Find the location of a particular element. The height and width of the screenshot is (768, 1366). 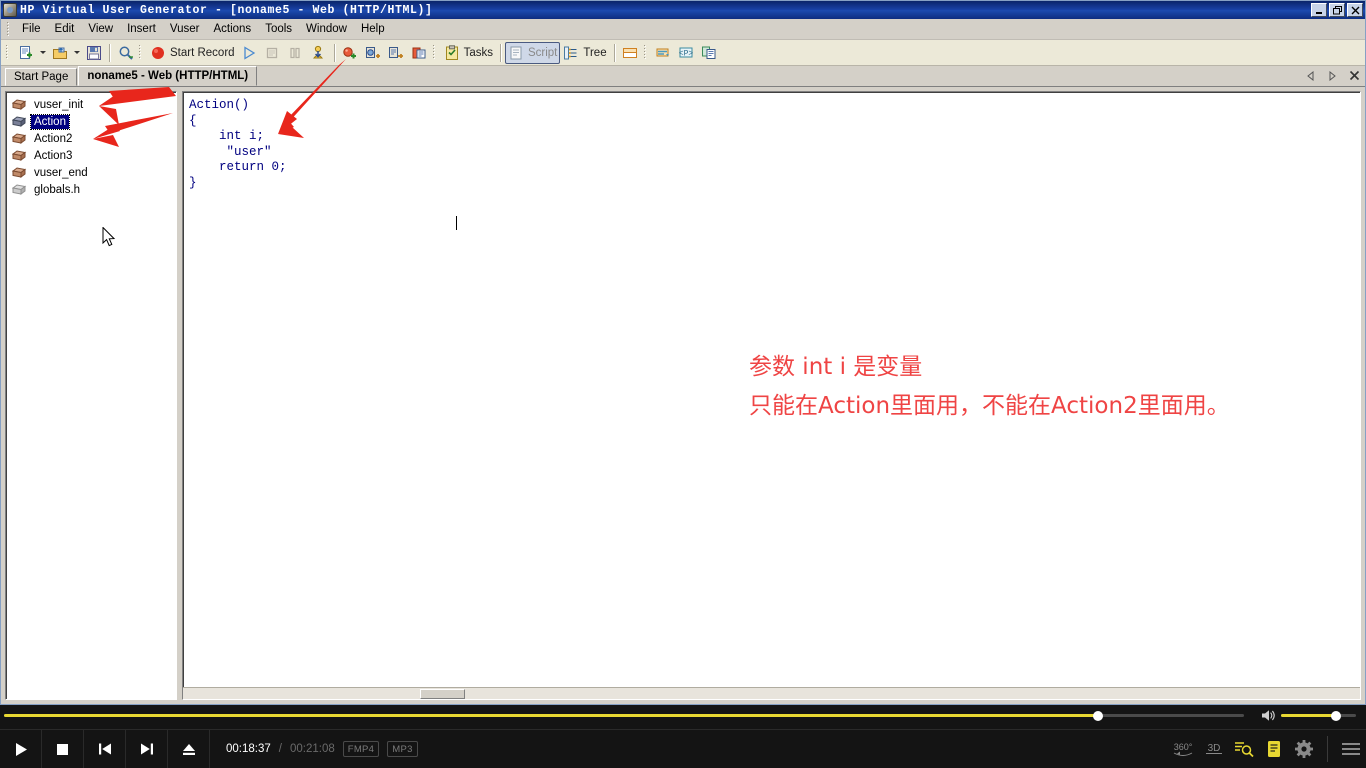

text-caret is located at coordinates (456, 223).